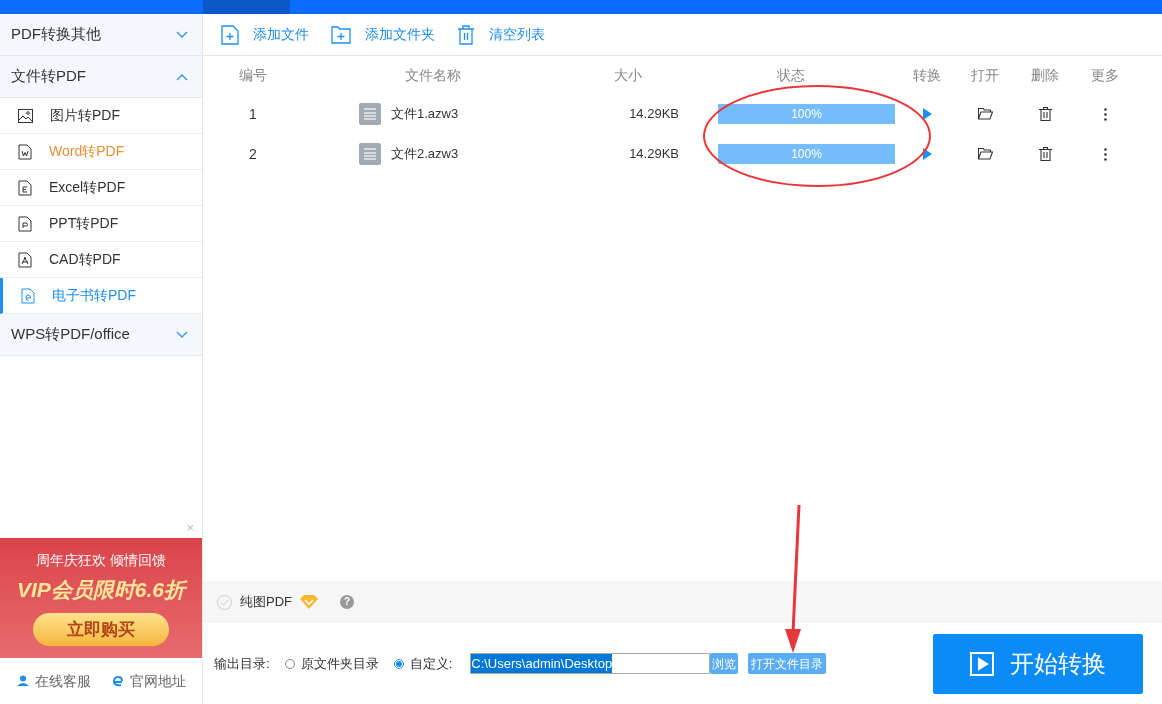  Describe the element at coordinates (253, 154) in the screenshot. I see `row-number: 2` at that location.